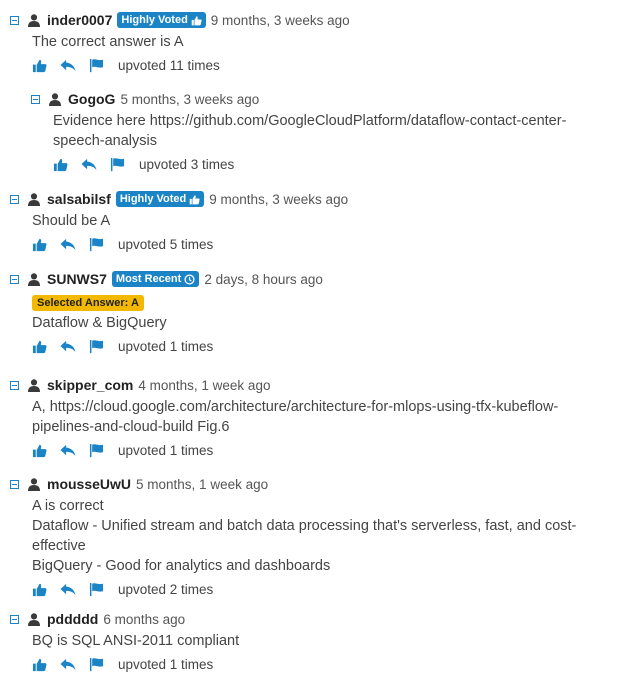 The width and height of the screenshot is (644, 674). Describe the element at coordinates (331, 221) in the screenshot. I see `comment-body: Should be A` at that location.